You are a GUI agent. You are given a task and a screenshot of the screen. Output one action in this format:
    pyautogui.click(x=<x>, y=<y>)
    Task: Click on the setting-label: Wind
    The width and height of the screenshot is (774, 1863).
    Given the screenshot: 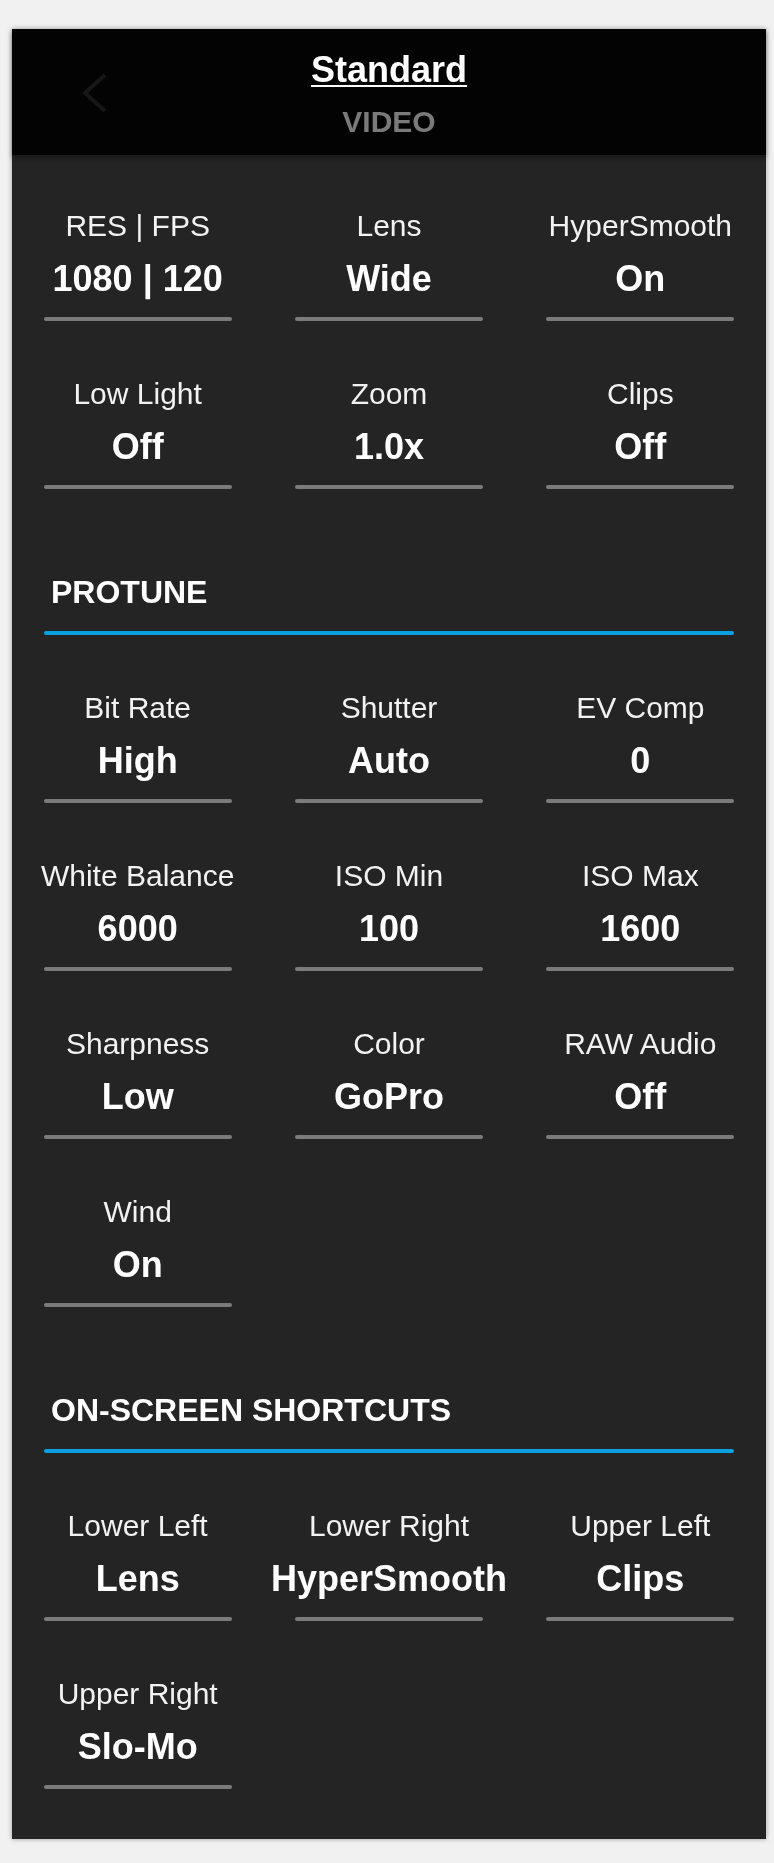 What is the action you would take?
    pyautogui.click(x=137, y=1212)
    